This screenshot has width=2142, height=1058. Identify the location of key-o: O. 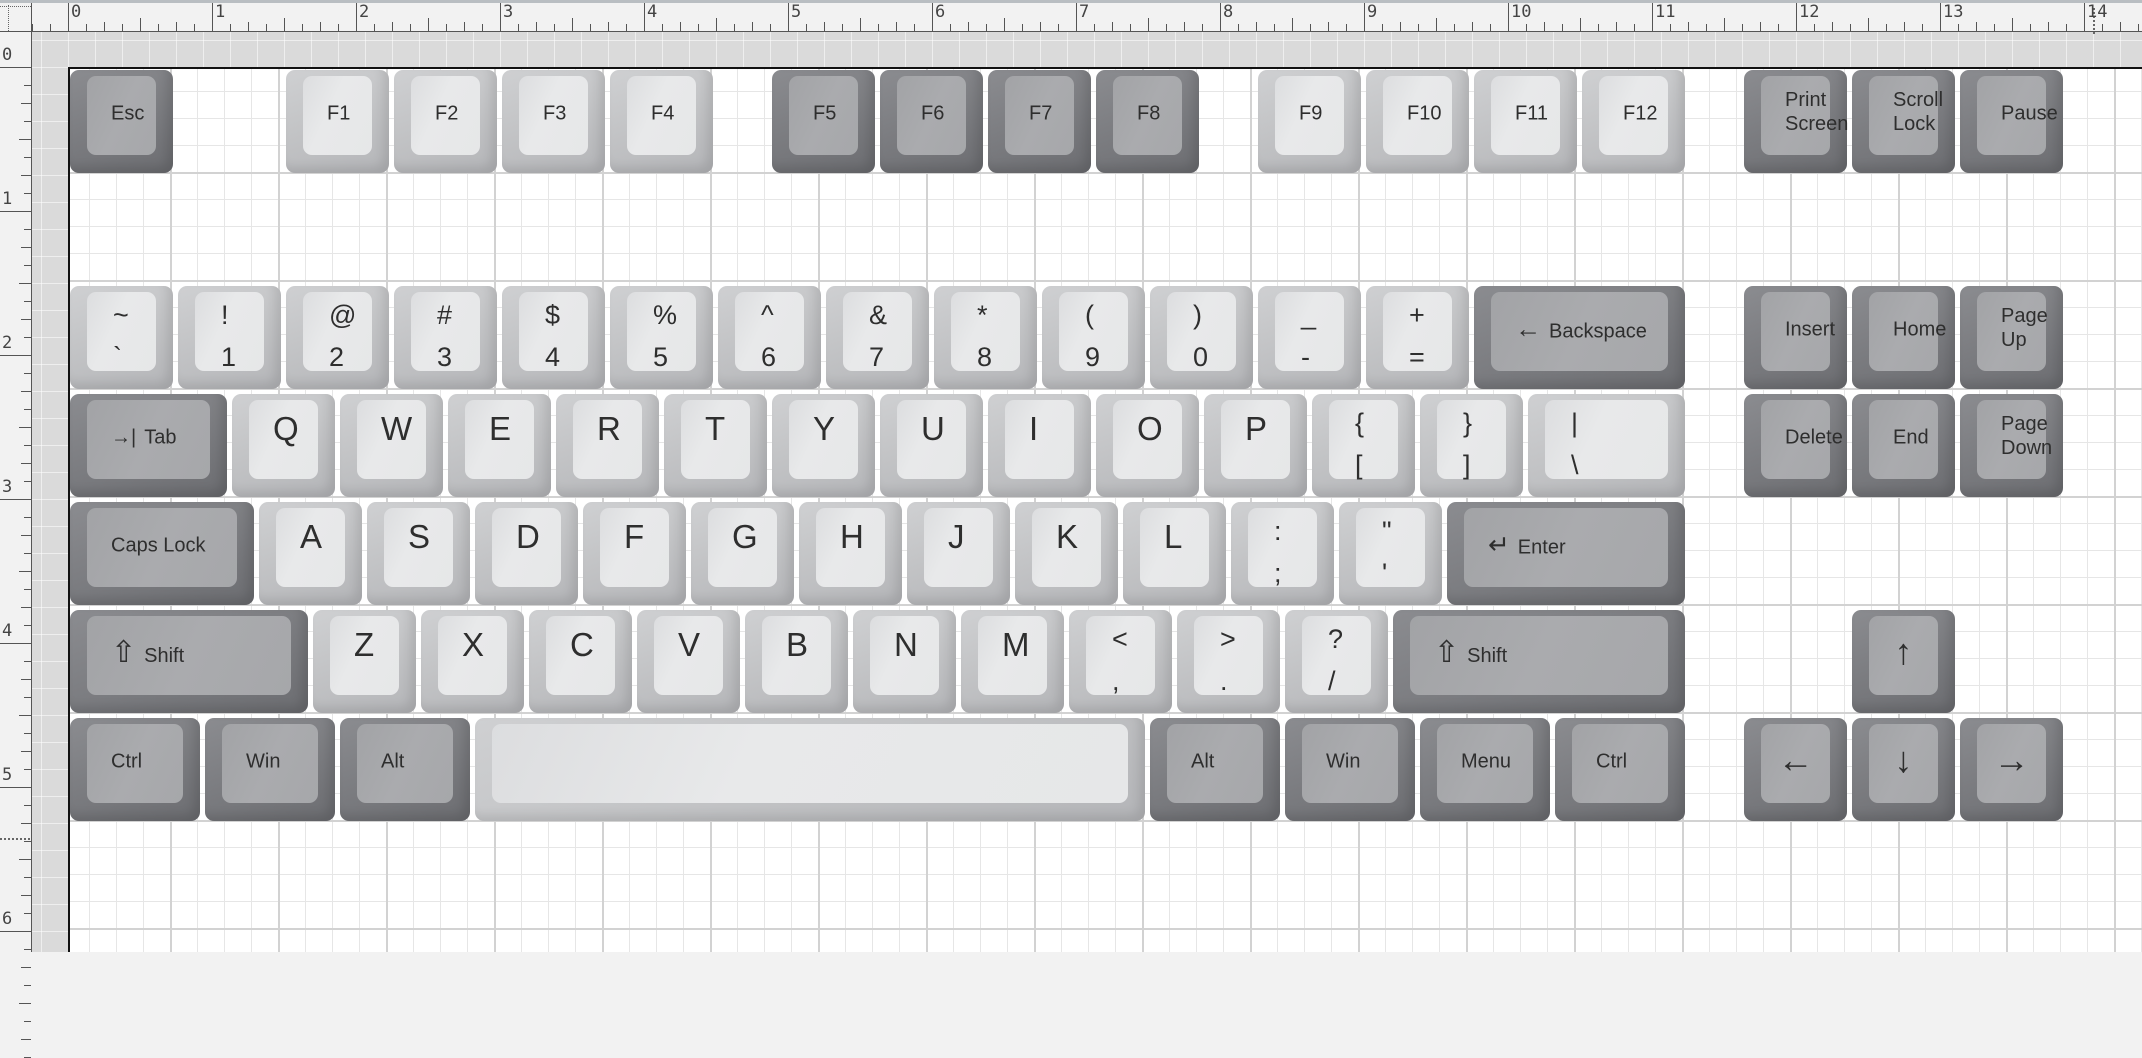
(1147, 445).